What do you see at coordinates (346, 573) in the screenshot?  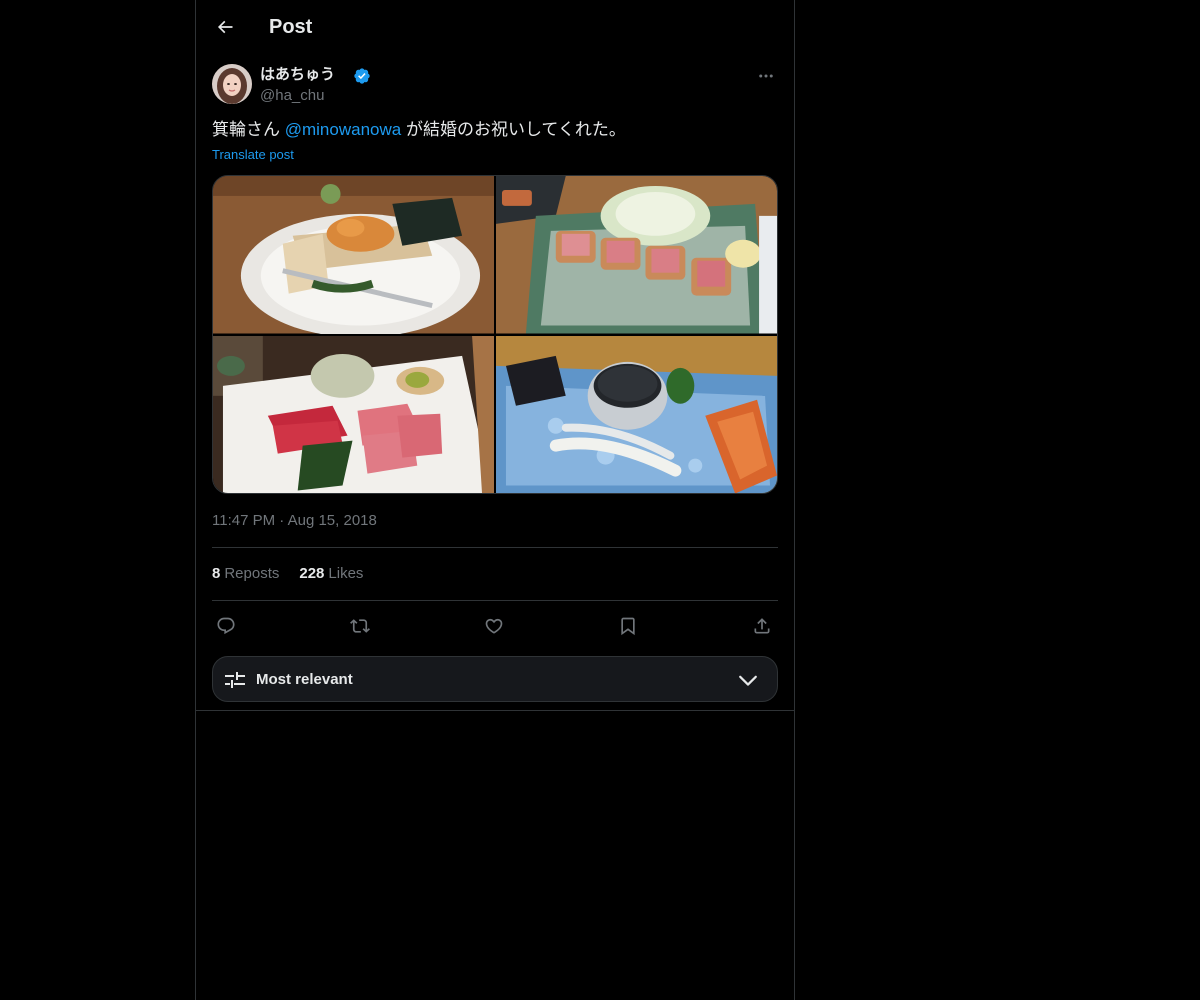 I see `likes-label: Likes` at bounding box center [346, 573].